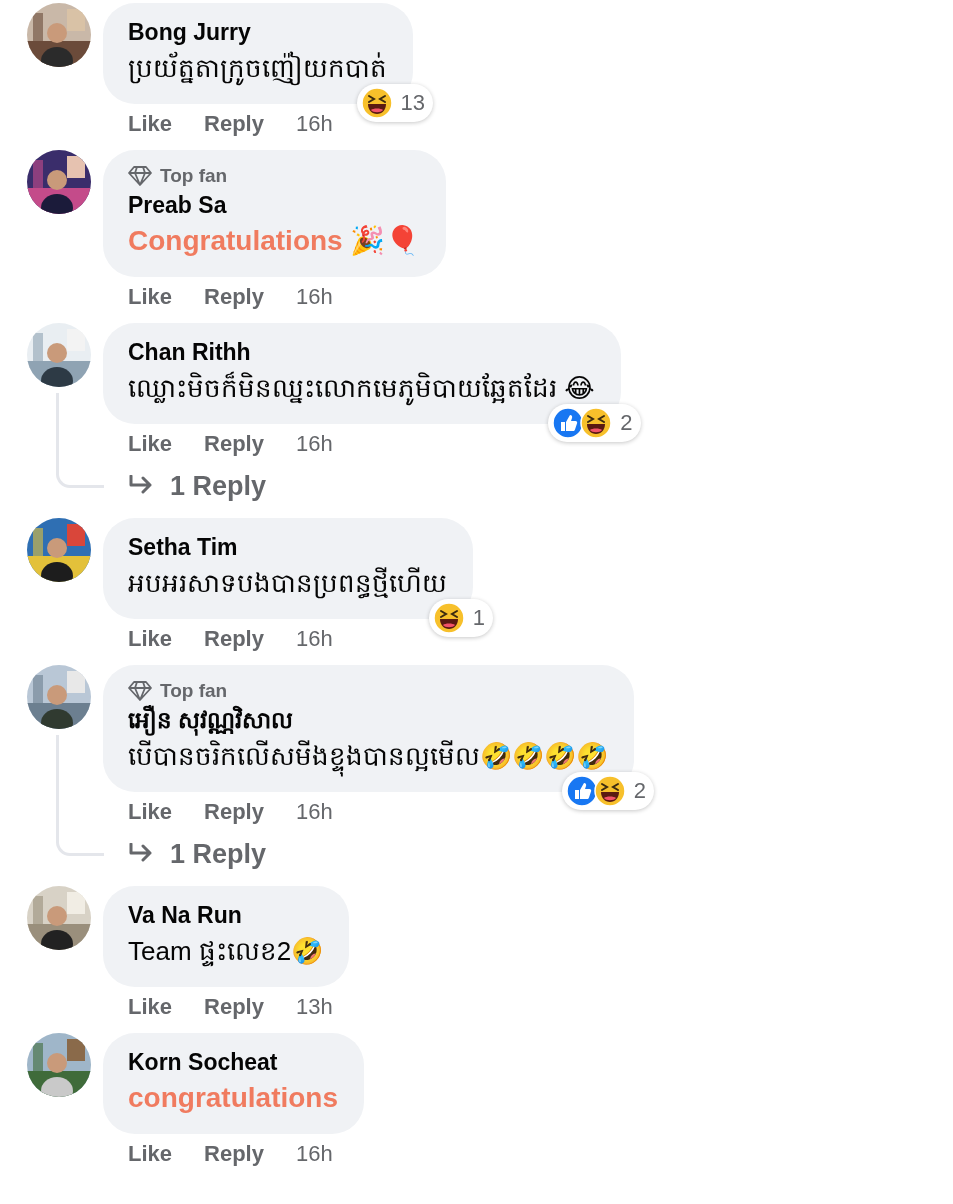 The image size is (953, 1204). I want to click on comment-text: Congratulations 🎉🎈, so click(274, 241).